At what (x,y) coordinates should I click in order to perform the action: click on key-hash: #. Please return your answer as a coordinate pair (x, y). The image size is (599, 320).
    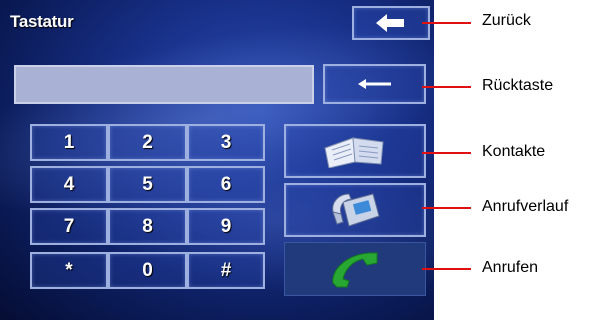
    Looking at the image, I should click on (226, 270).